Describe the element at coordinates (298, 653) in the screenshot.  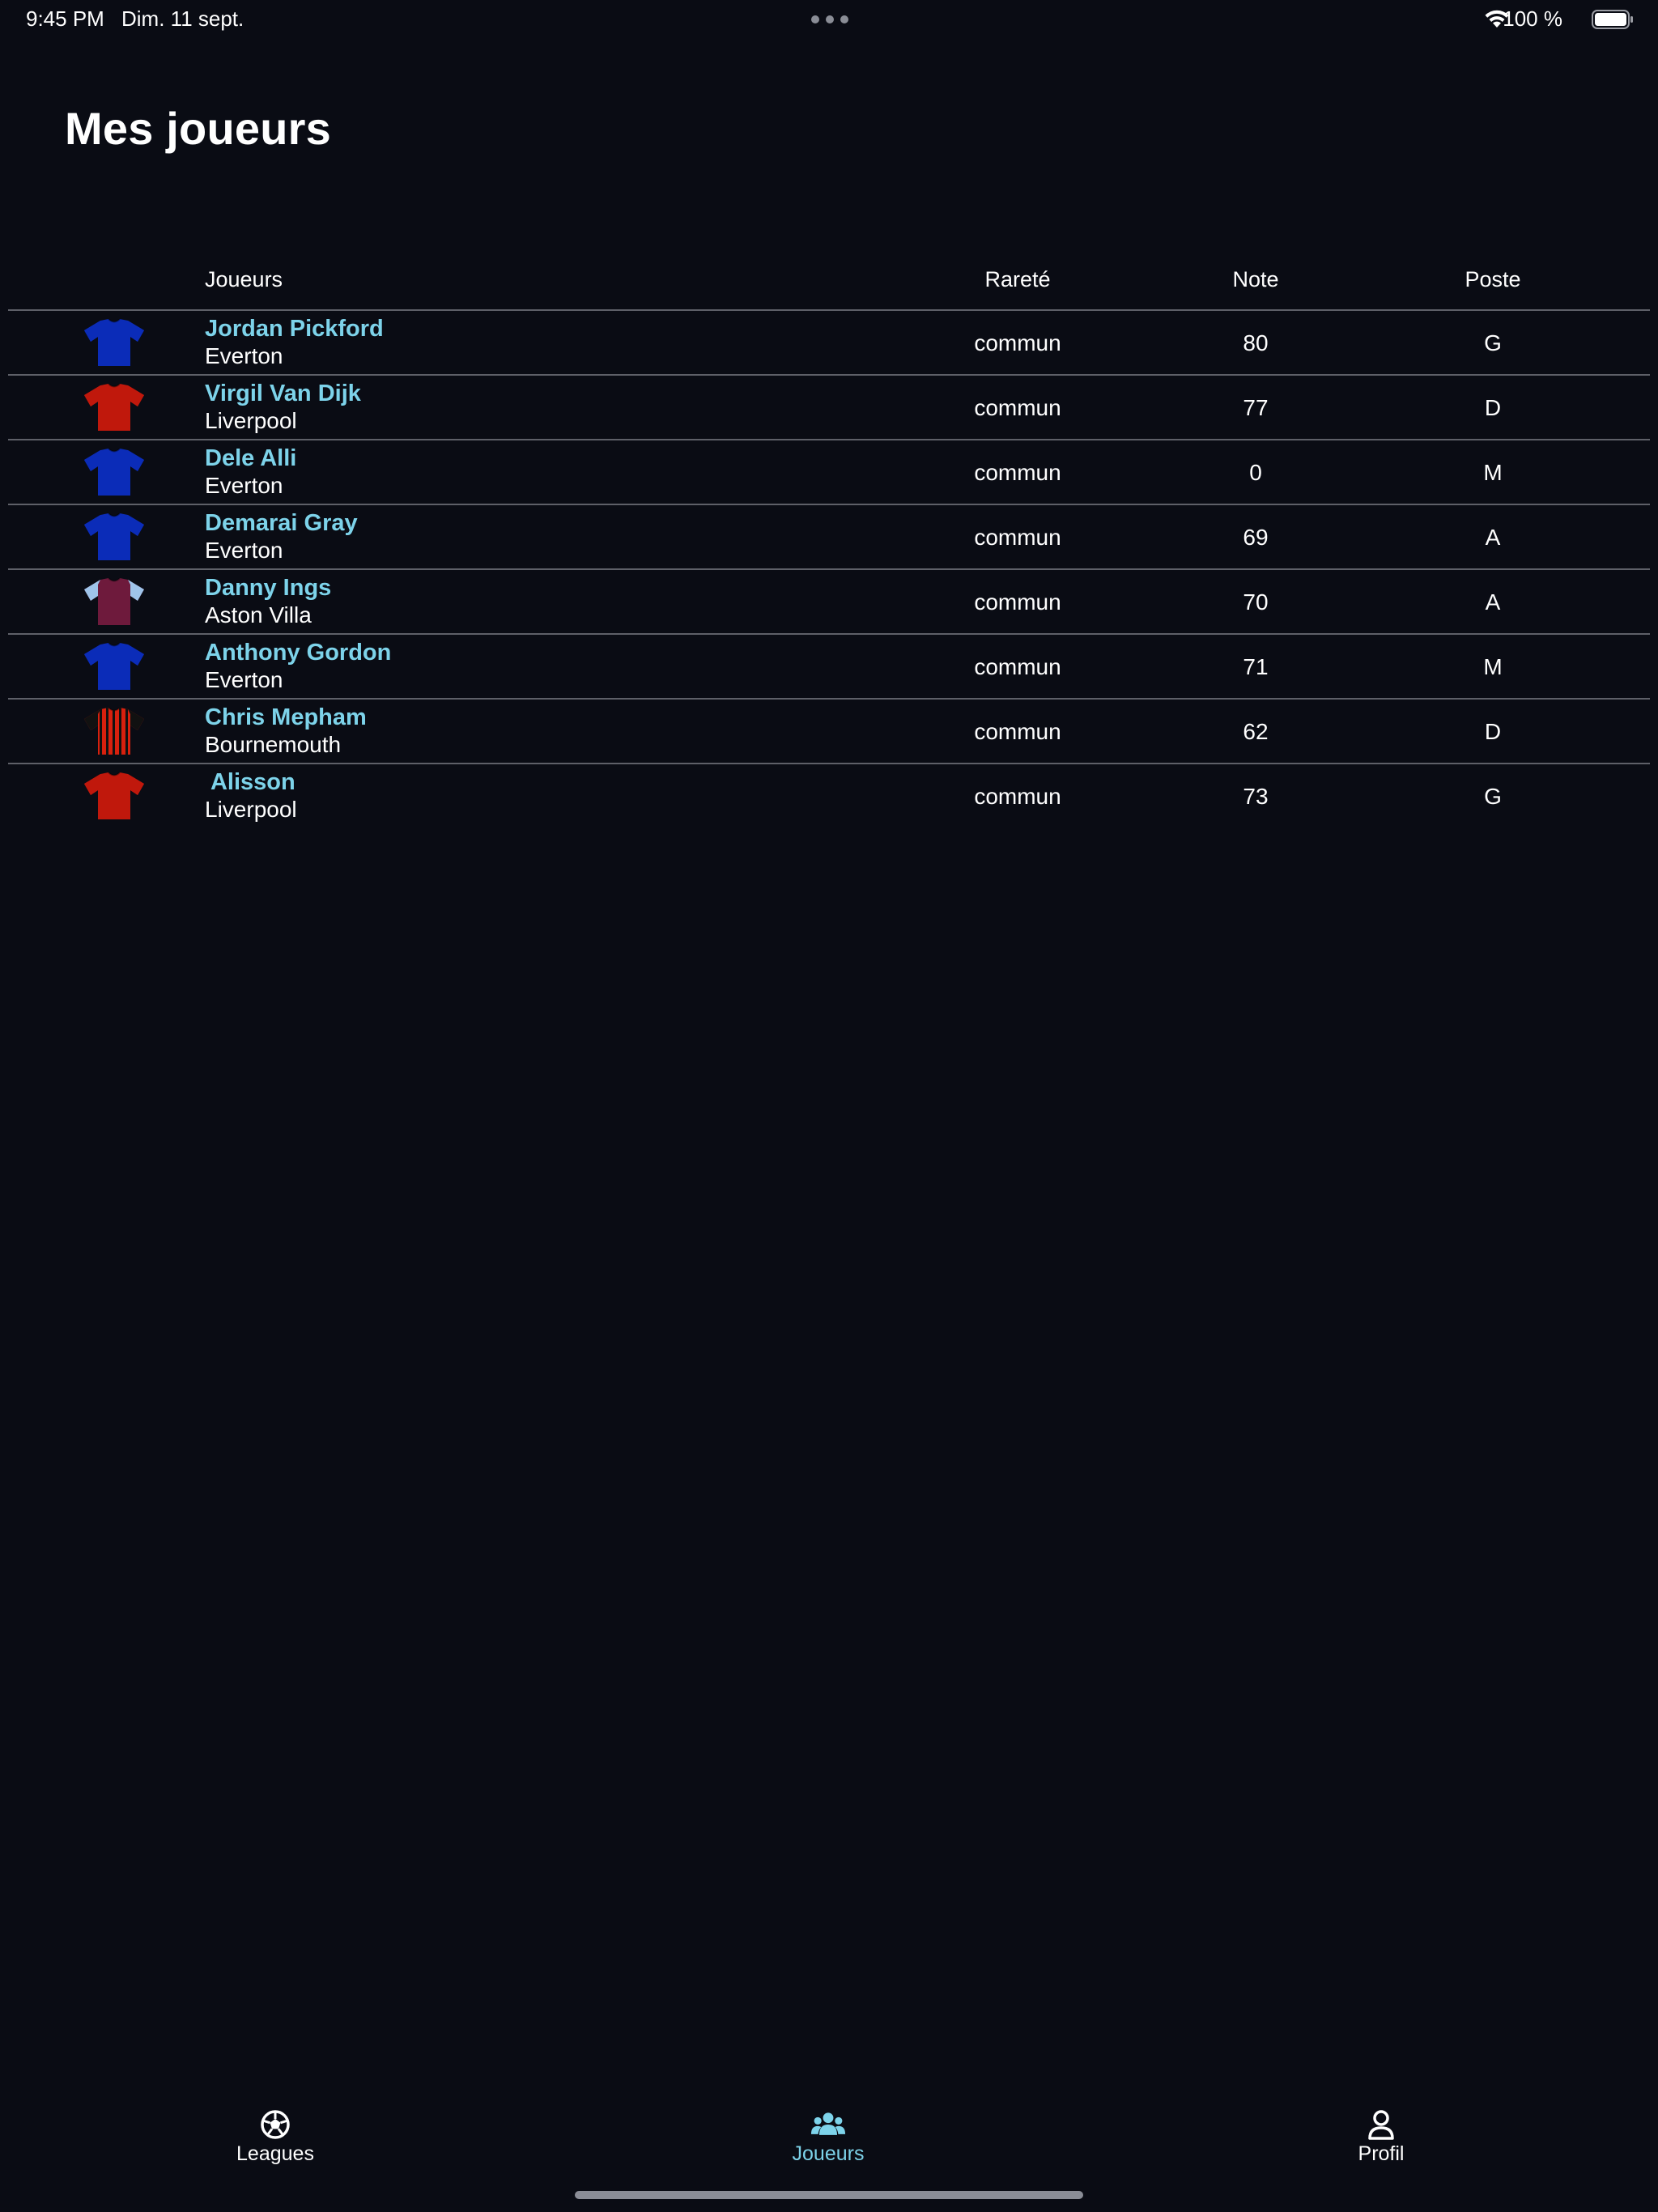
I see `player-name: Anthony Gordon` at that location.